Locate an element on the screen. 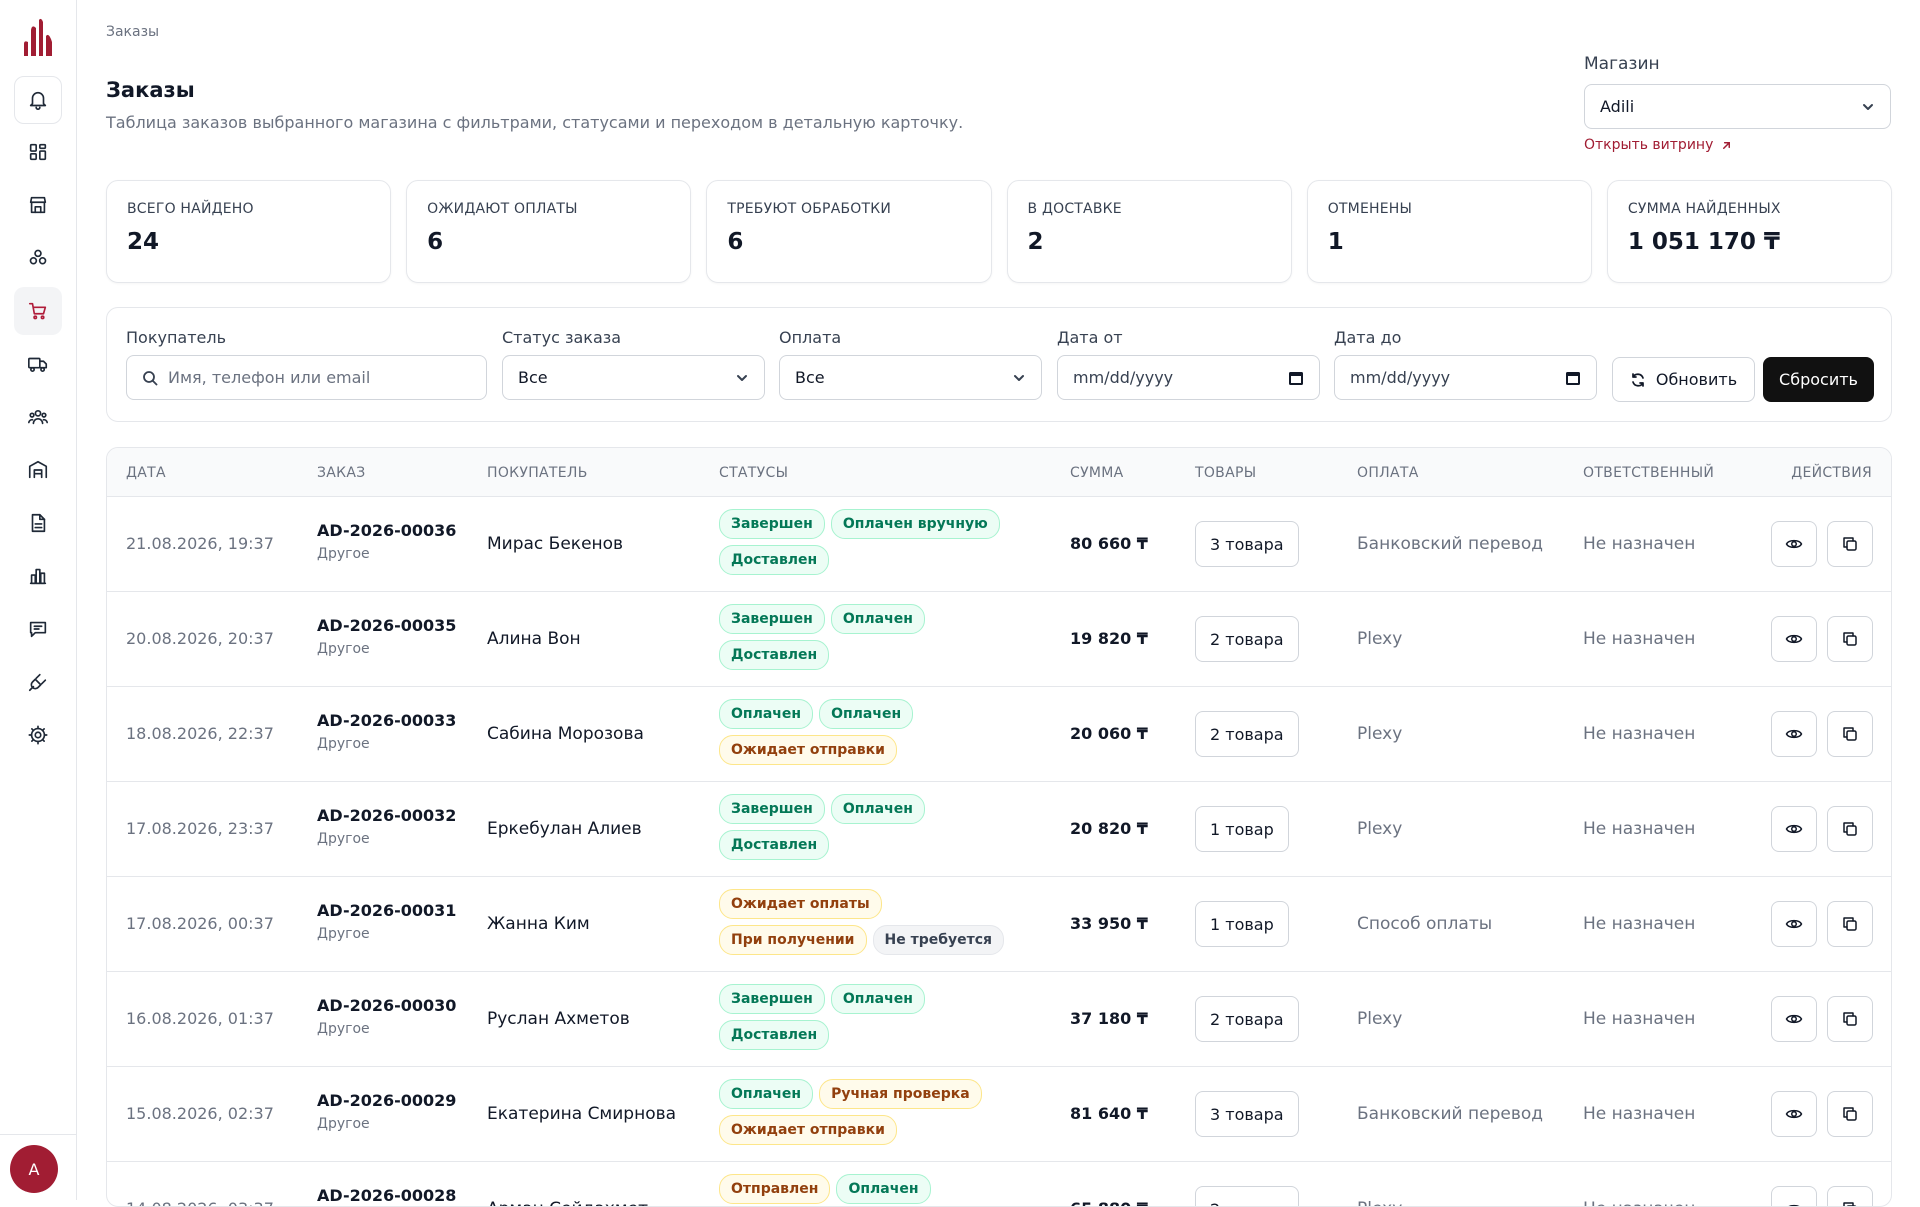  payment-select: Все is located at coordinates (910, 377).